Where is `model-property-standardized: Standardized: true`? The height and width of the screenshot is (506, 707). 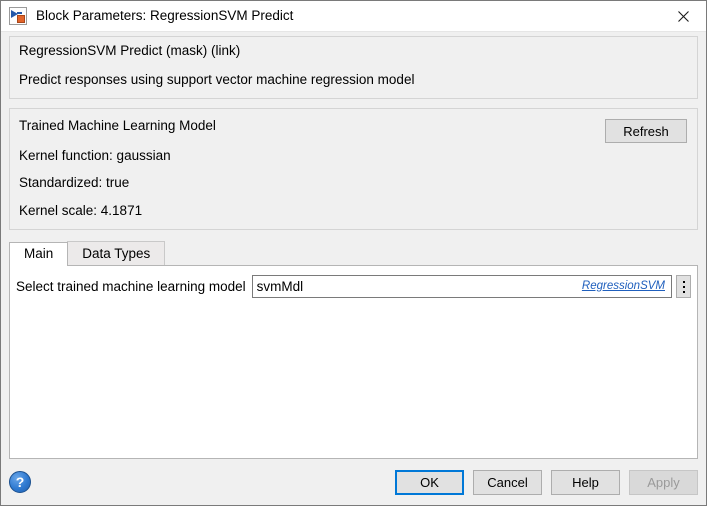 model-property-standardized: Standardized: true is located at coordinates (74, 182).